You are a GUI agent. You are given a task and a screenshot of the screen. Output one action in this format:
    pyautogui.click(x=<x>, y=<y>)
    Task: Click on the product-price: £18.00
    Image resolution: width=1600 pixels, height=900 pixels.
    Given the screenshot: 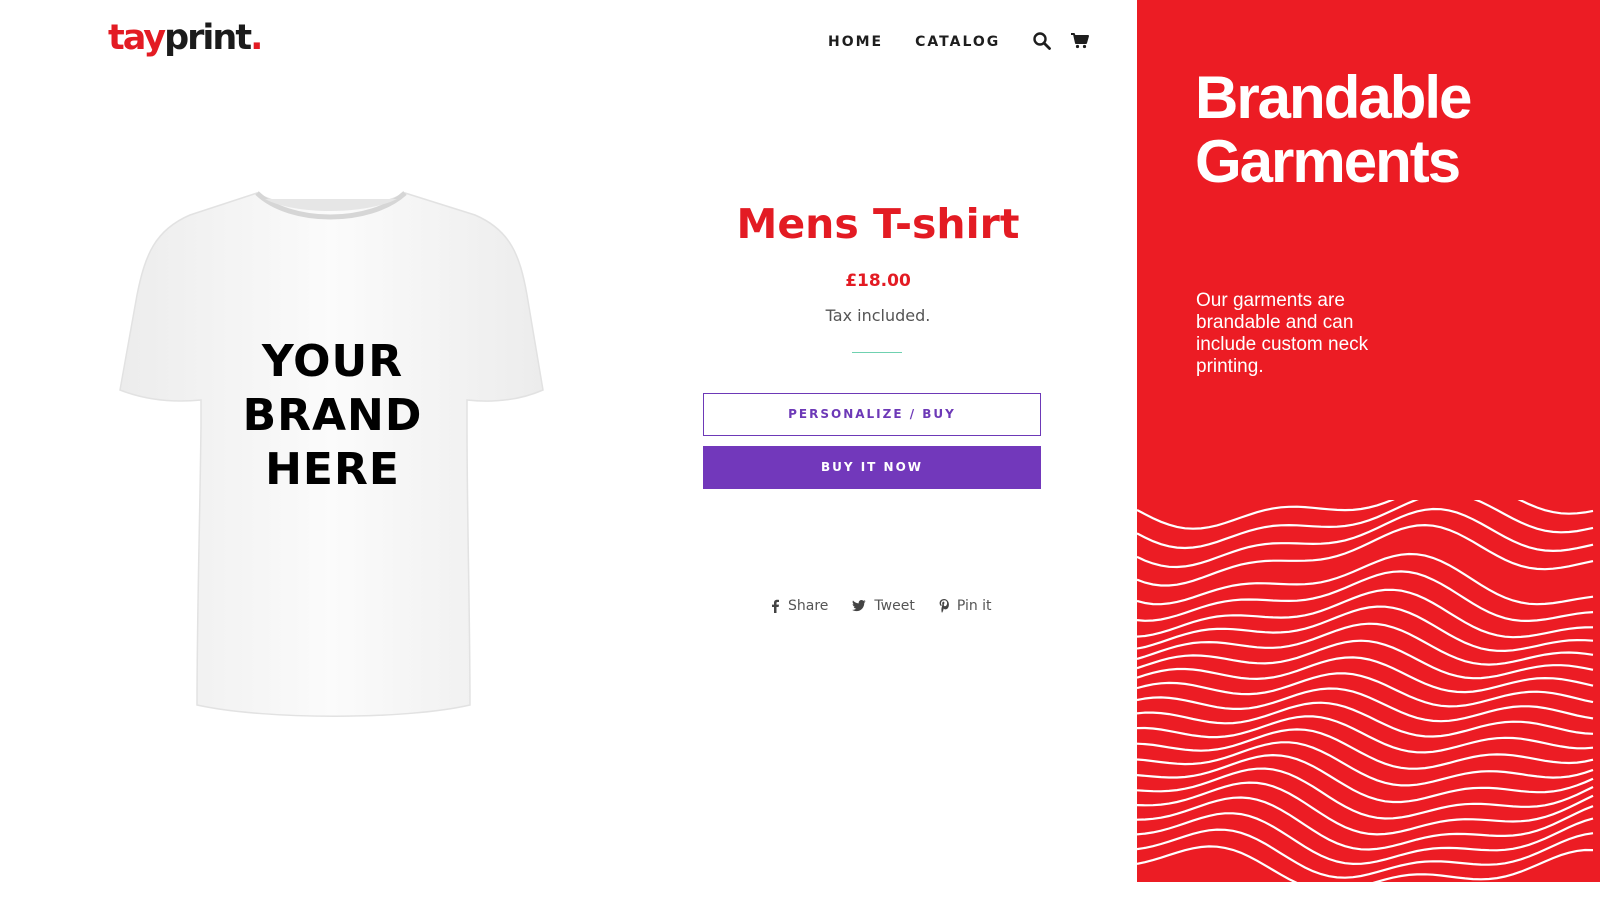 What is the action you would take?
    pyautogui.click(x=878, y=281)
    